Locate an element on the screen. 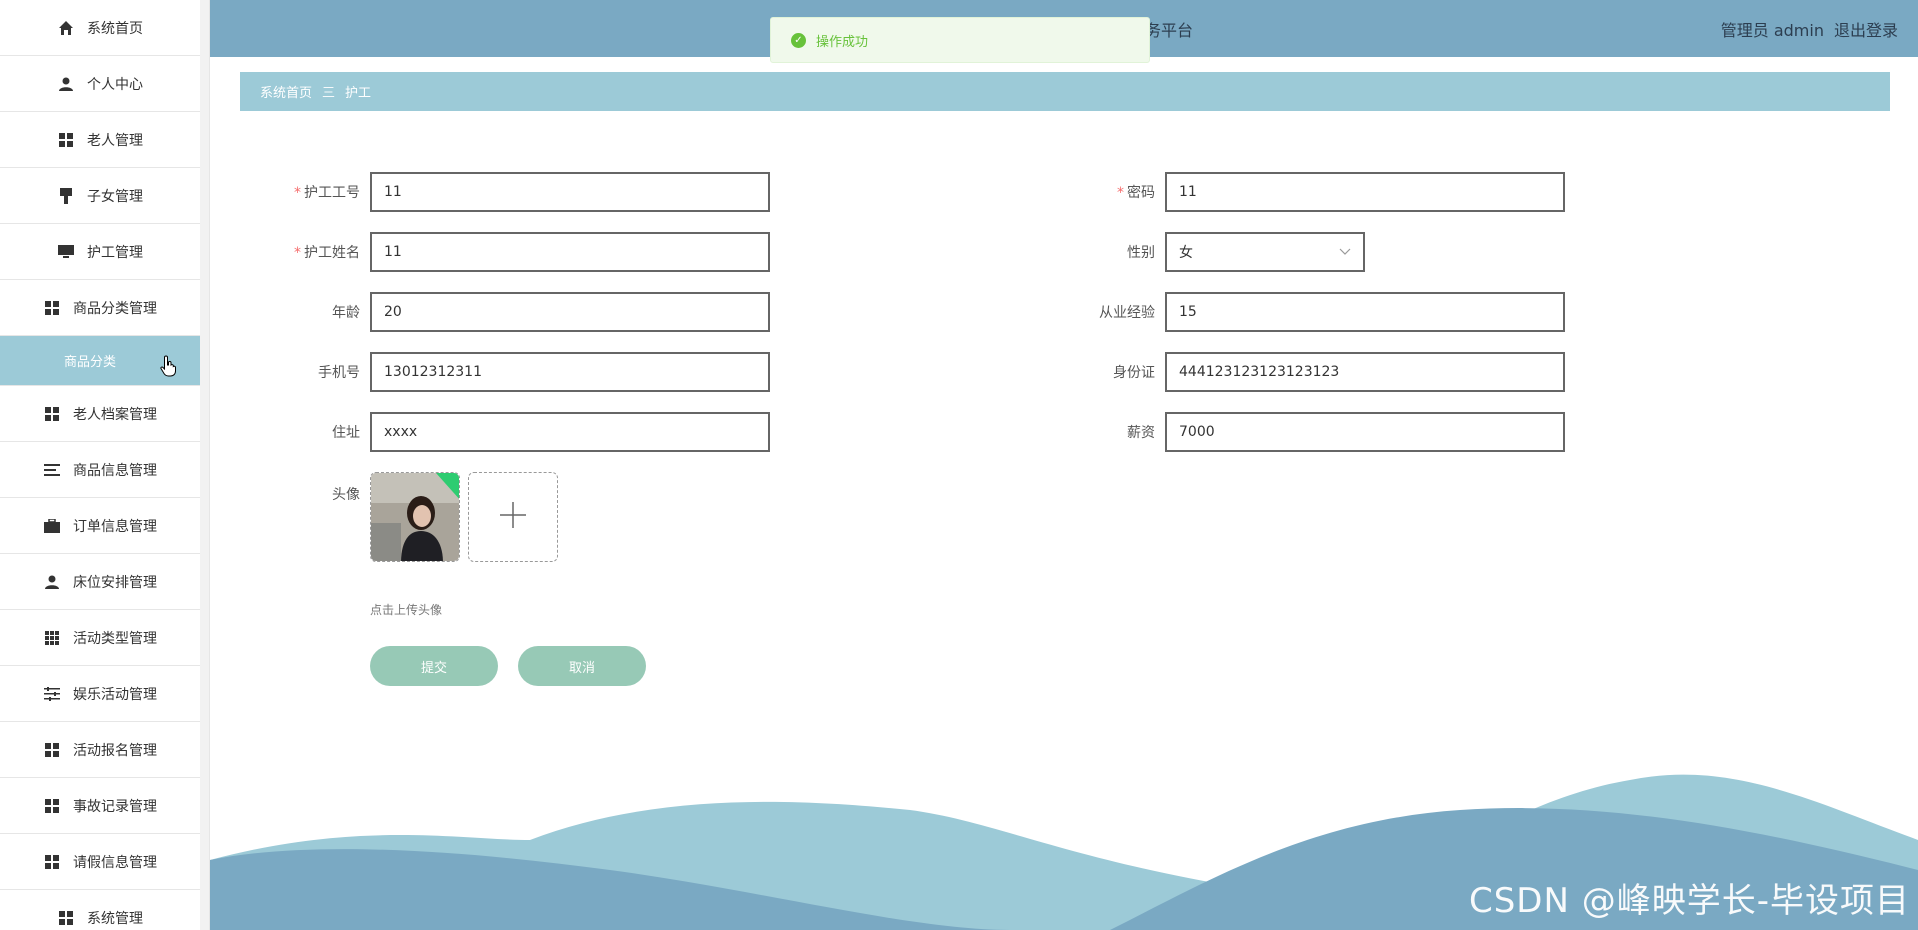 The image size is (1918, 930). sidebar-item-profile: 个人中心 is located at coordinates (100, 84).